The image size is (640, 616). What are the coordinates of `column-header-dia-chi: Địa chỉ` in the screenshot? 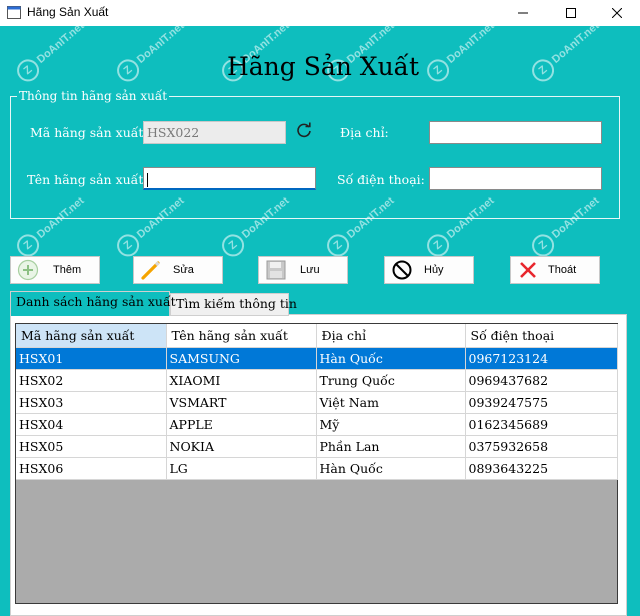 It's located at (391, 336).